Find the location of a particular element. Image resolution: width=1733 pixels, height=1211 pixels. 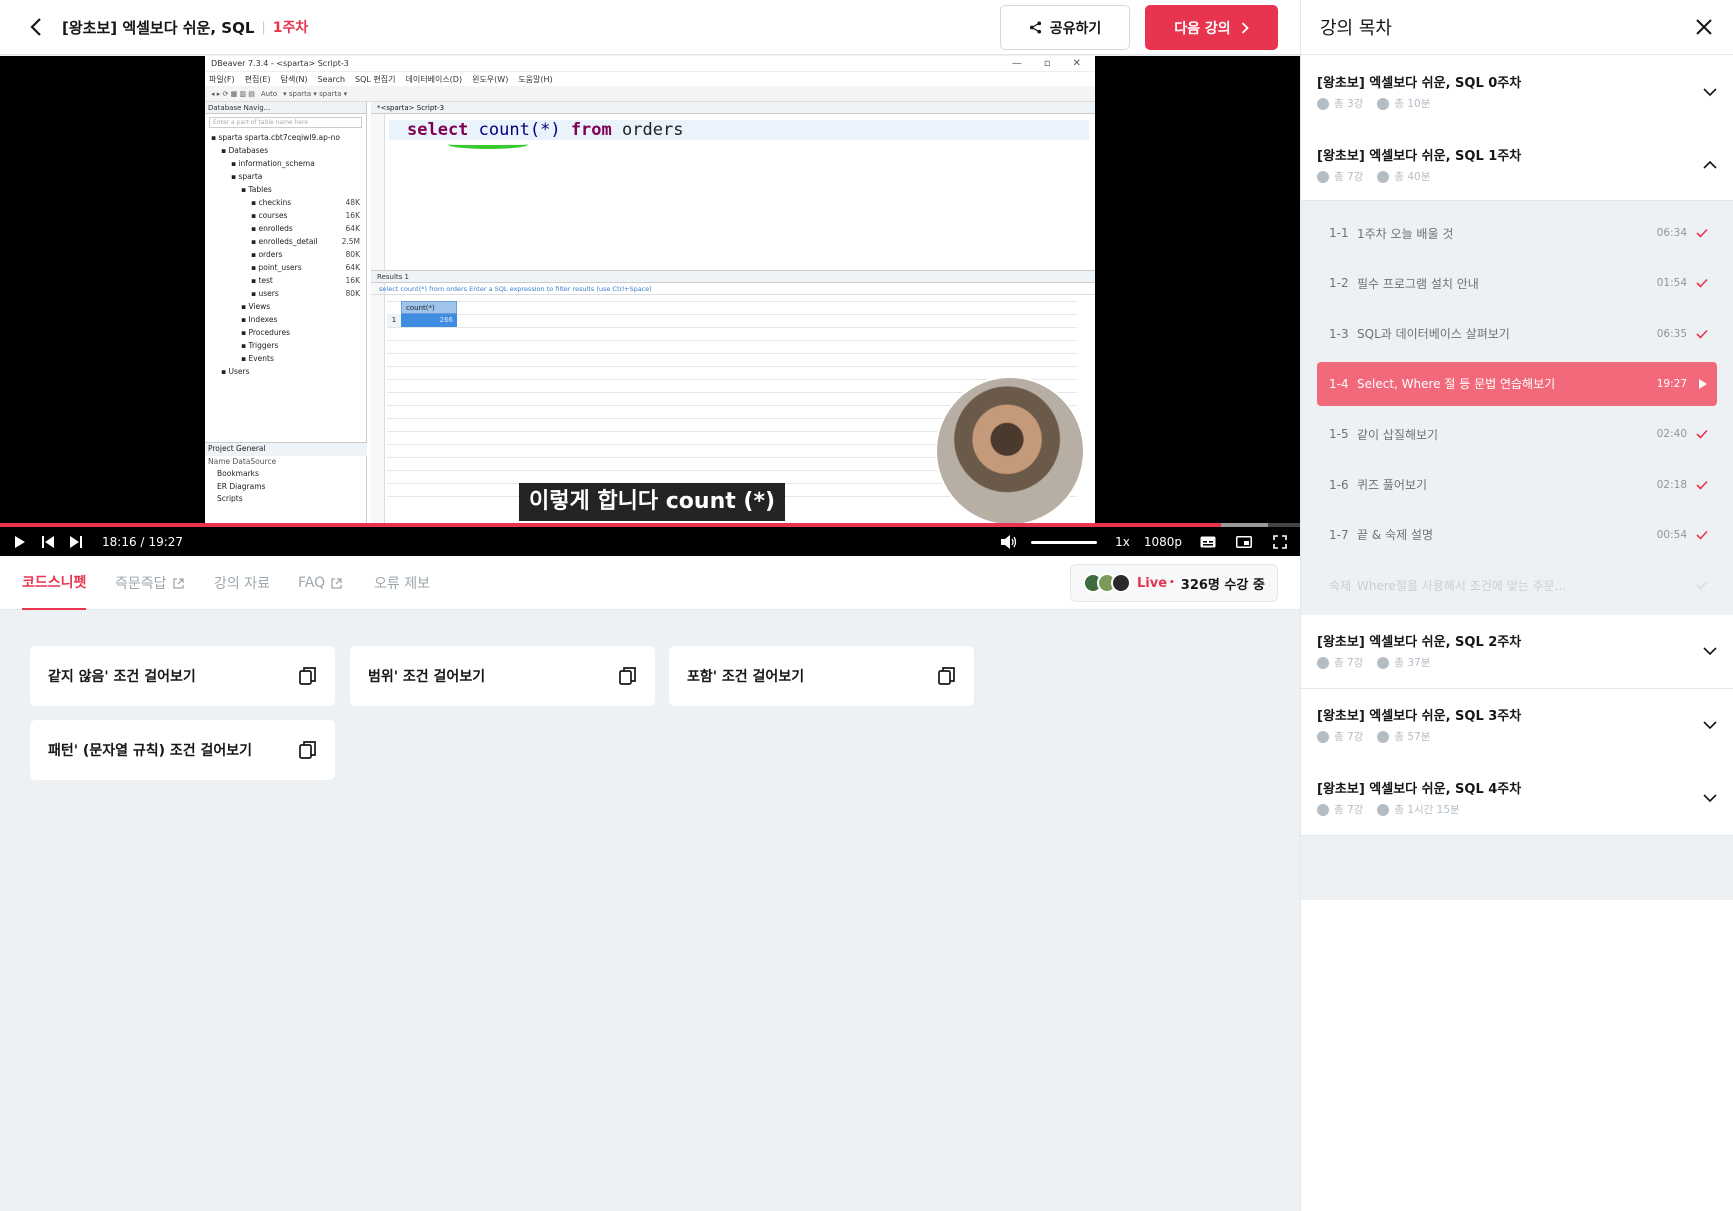

tree-node-label: Indexes is located at coordinates (263, 319).